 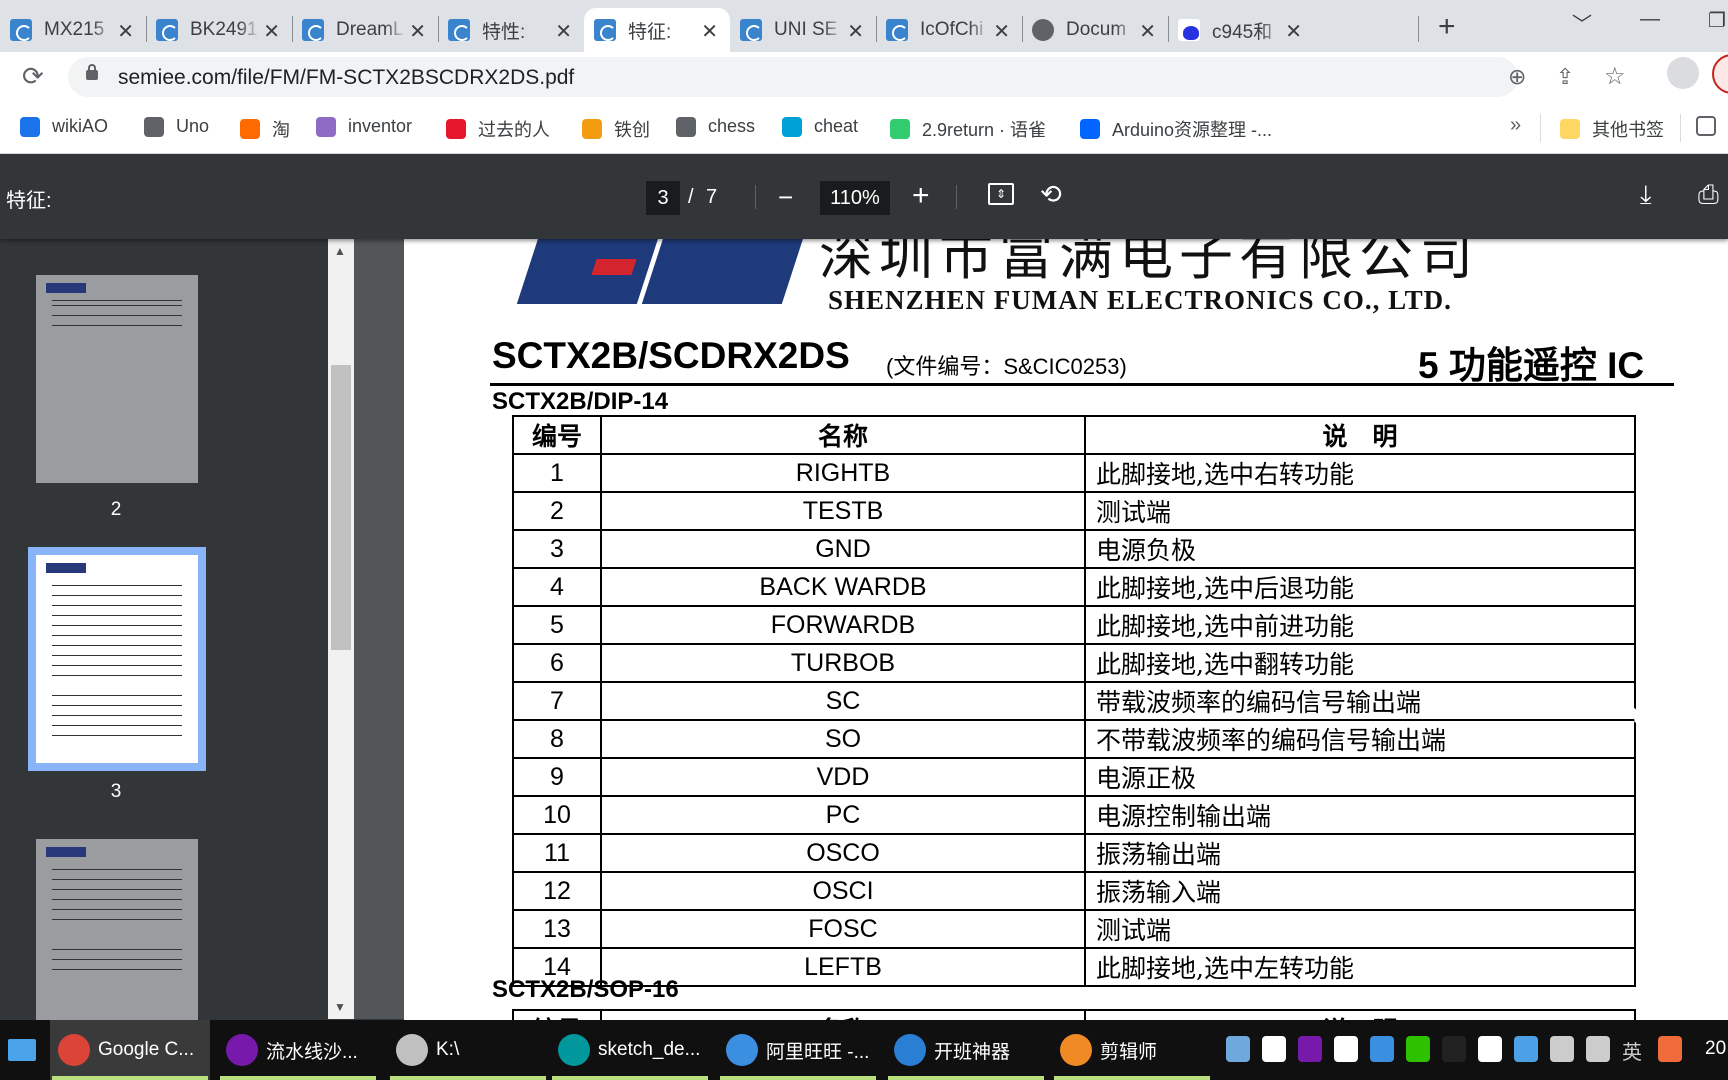 I want to click on scroll-down-arrow-icon: ▼, so click(x=340, y=1007).